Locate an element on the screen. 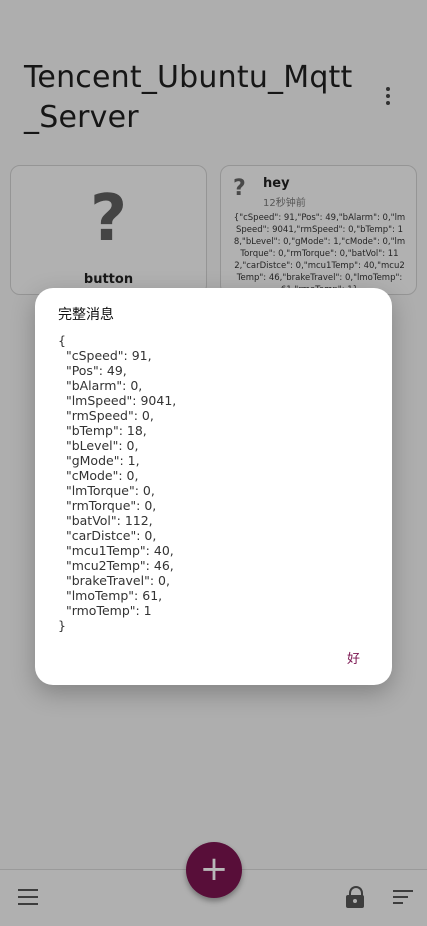  dialog-title: 完整消息 is located at coordinates (86, 315).